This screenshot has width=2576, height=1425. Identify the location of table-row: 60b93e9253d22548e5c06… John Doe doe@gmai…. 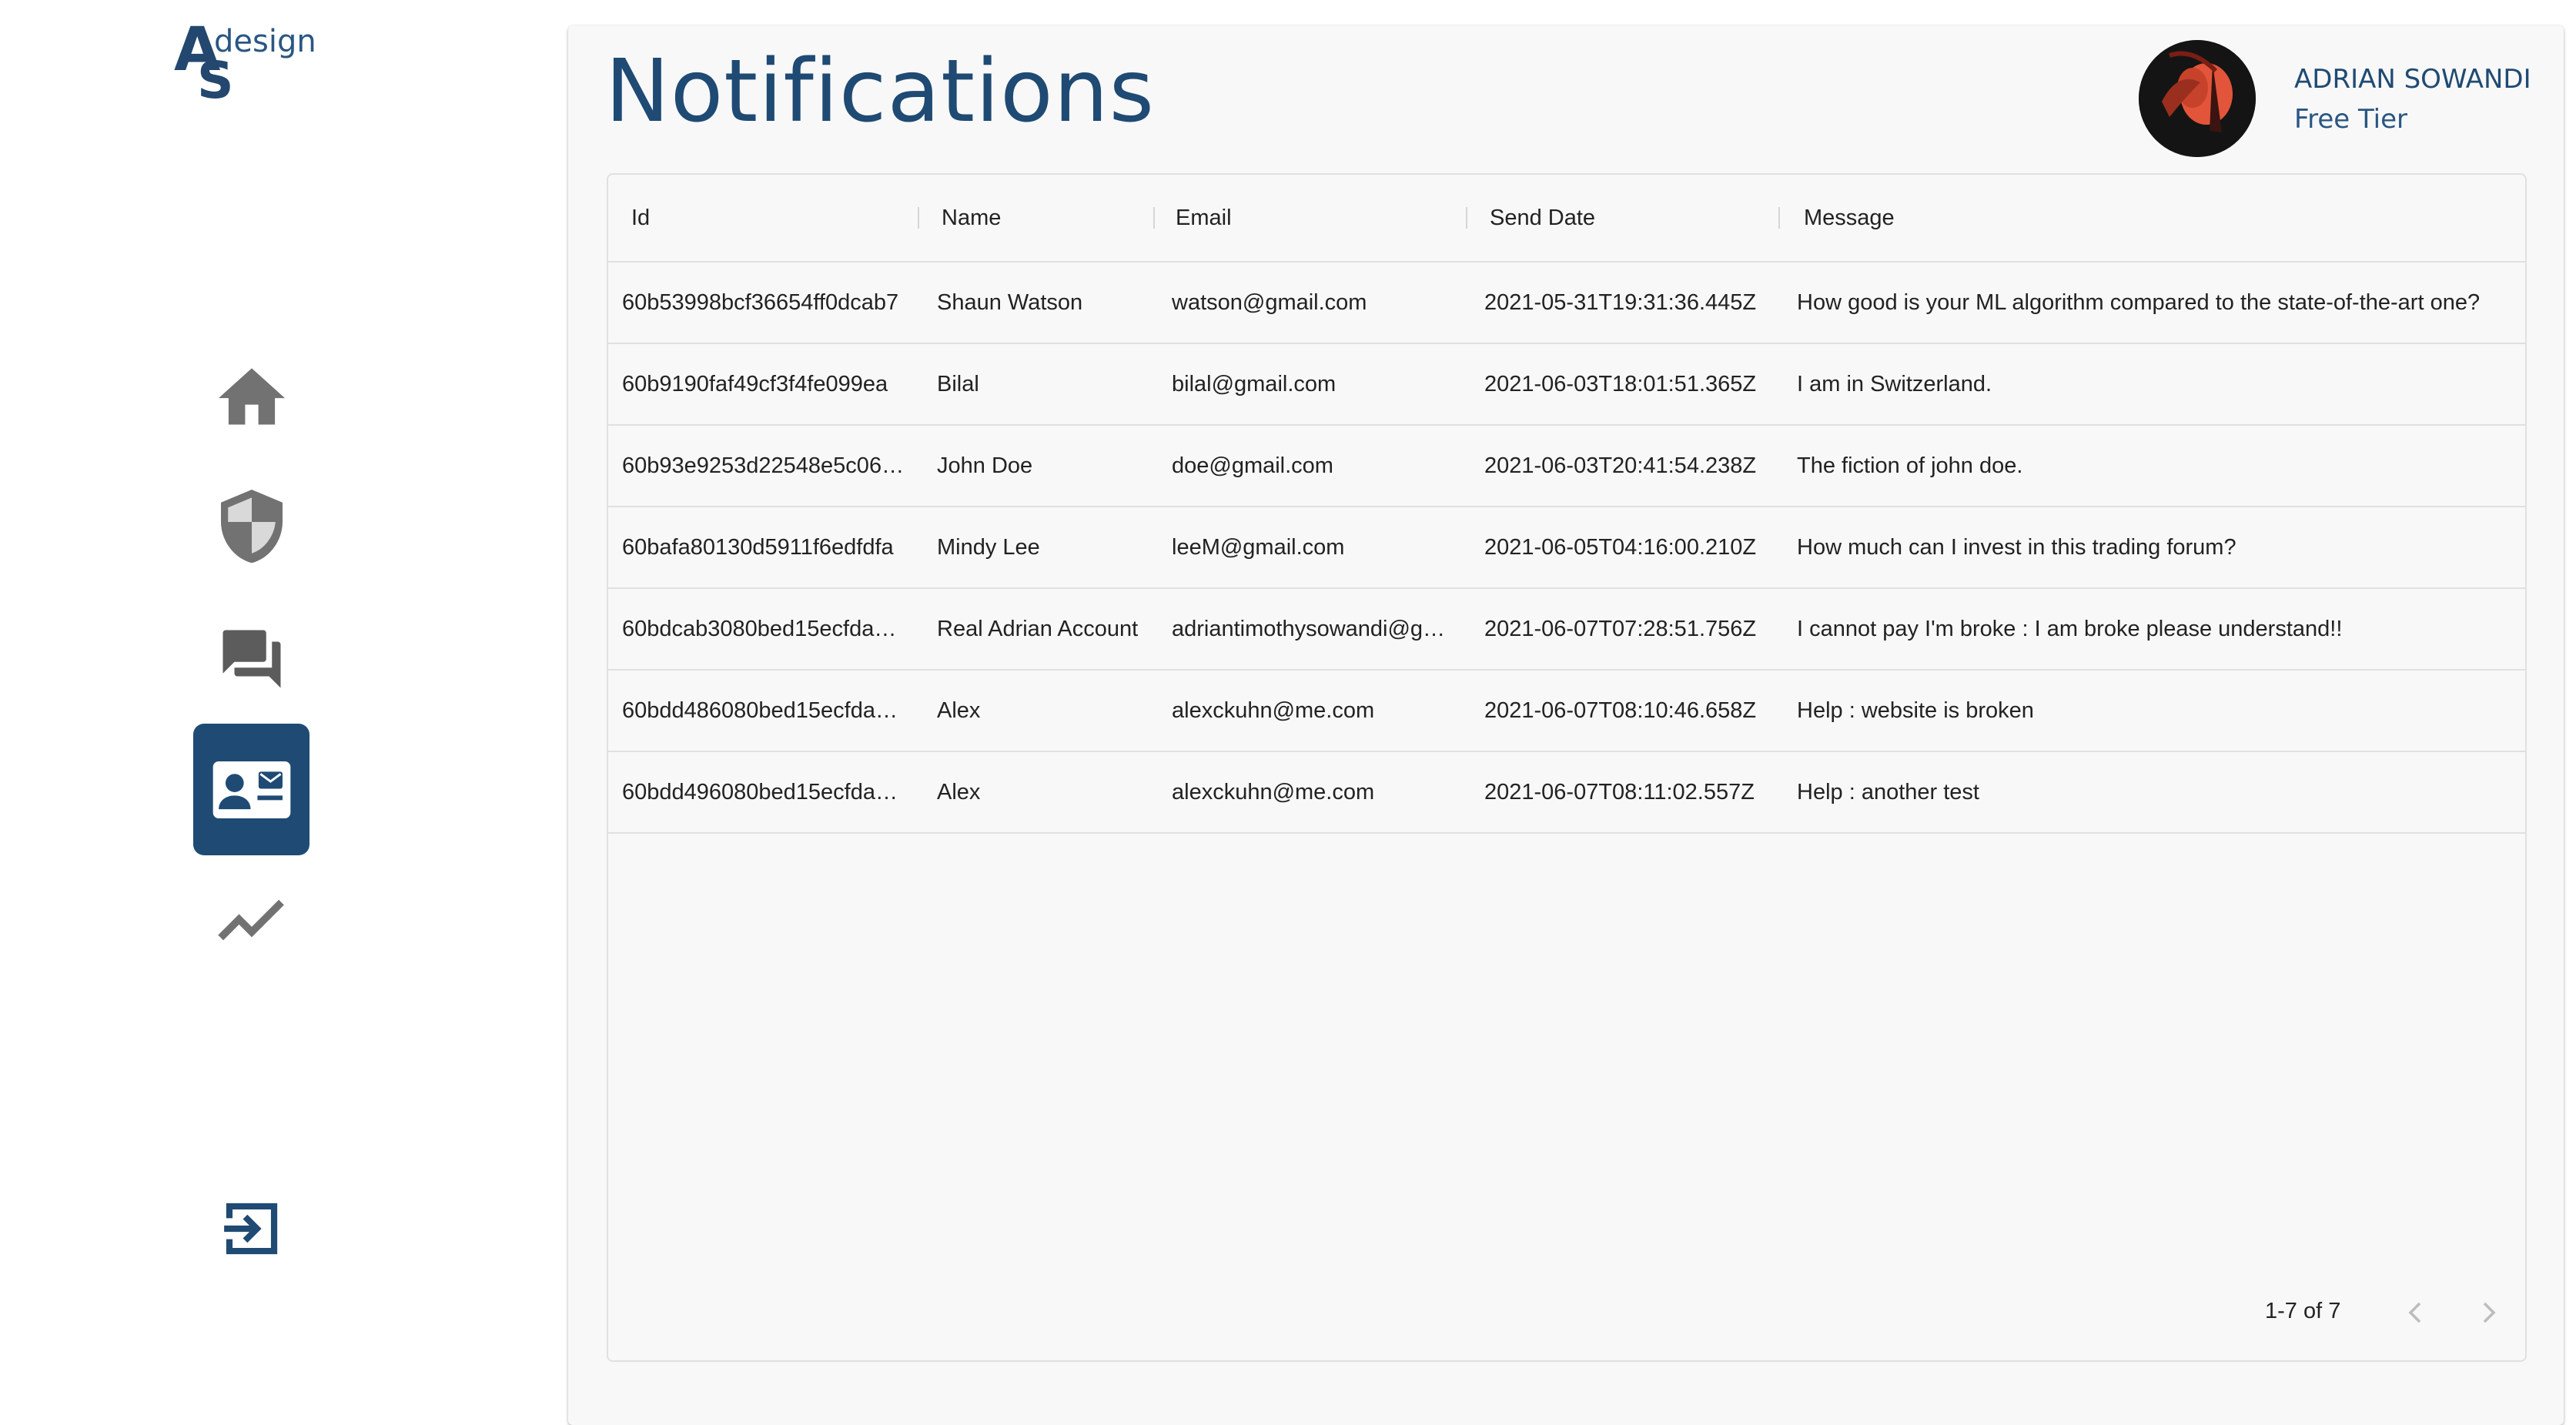
(1566, 466).